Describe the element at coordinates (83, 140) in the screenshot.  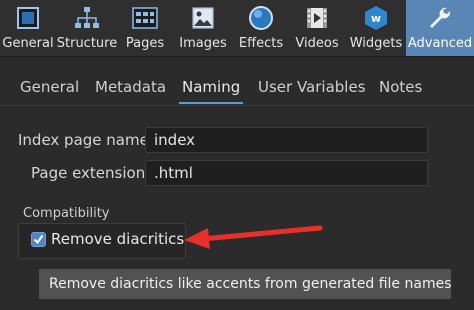
I see `index-page-name-label: Index page name` at that location.